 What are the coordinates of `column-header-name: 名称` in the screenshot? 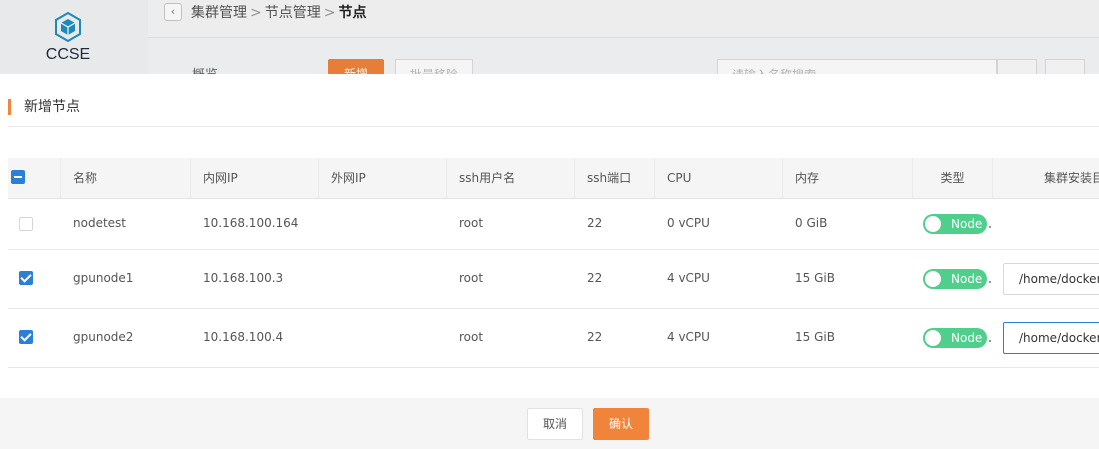 It's located at (126, 178).